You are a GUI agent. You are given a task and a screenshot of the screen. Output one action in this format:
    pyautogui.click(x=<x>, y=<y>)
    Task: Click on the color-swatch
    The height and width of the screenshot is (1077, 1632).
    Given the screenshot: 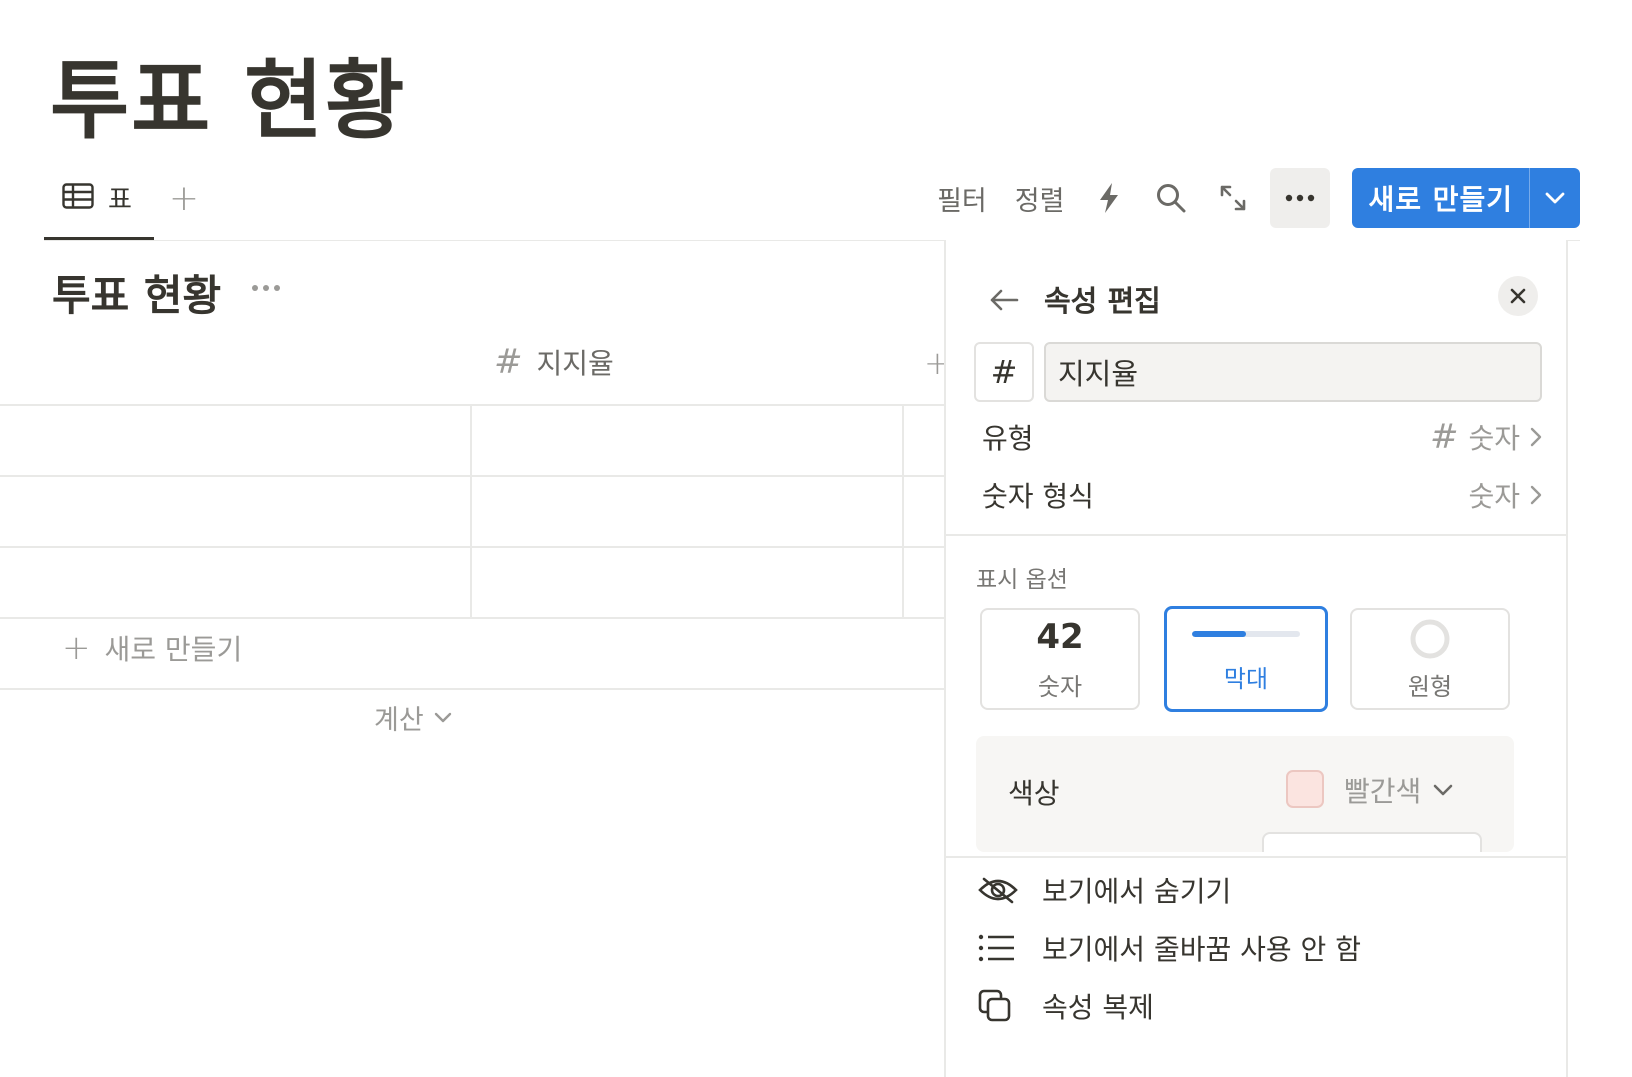 What is the action you would take?
    pyautogui.click(x=1305, y=789)
    